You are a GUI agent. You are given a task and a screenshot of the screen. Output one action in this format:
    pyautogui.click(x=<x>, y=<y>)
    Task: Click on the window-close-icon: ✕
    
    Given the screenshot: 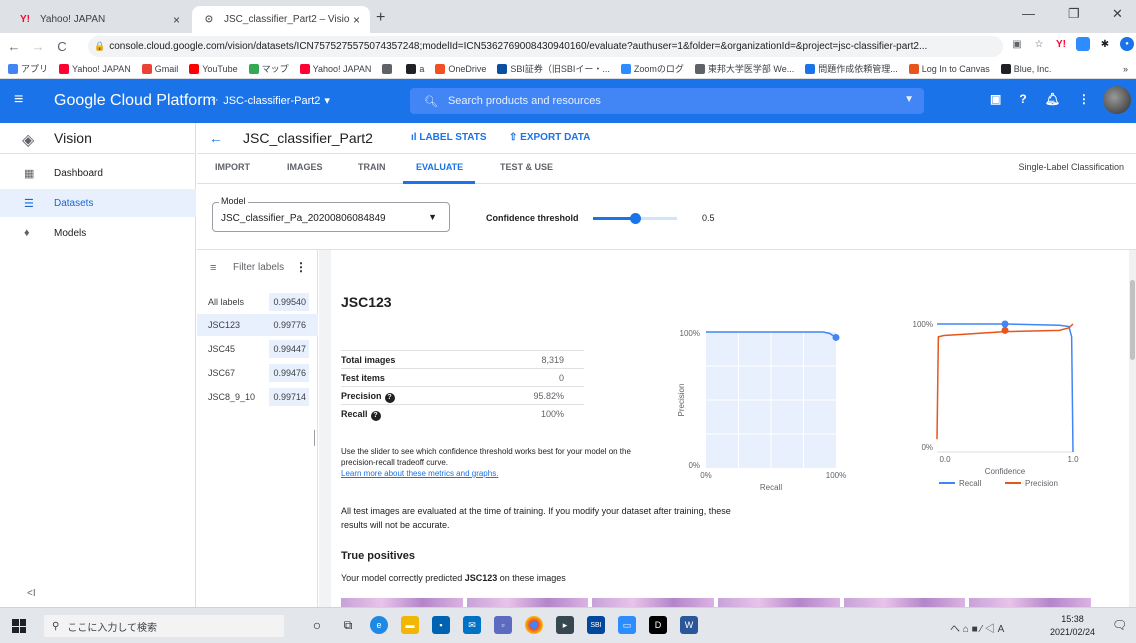 What is the action you would take?
    pyautogui.click(x=1117, y=14)
    